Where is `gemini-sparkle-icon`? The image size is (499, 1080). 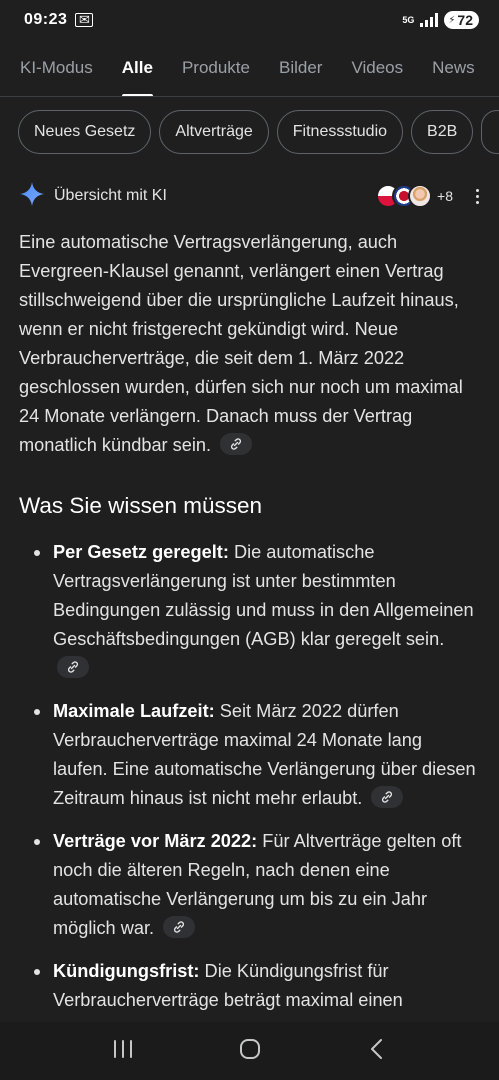
gemini-sparkle-icon is located at coordinates (32, 196).